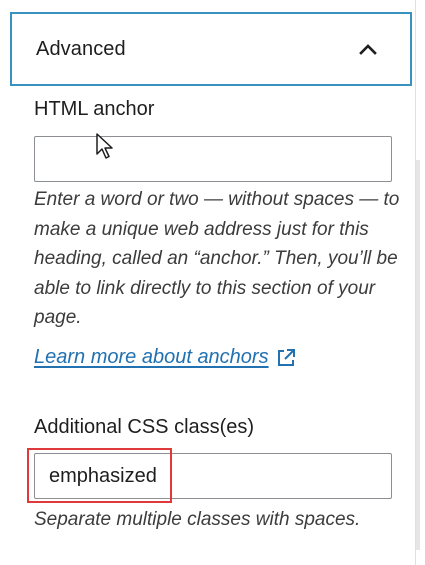  Describe the element at coordinates (418, 355) in the screenshot. I see `scrollbar` at that location.